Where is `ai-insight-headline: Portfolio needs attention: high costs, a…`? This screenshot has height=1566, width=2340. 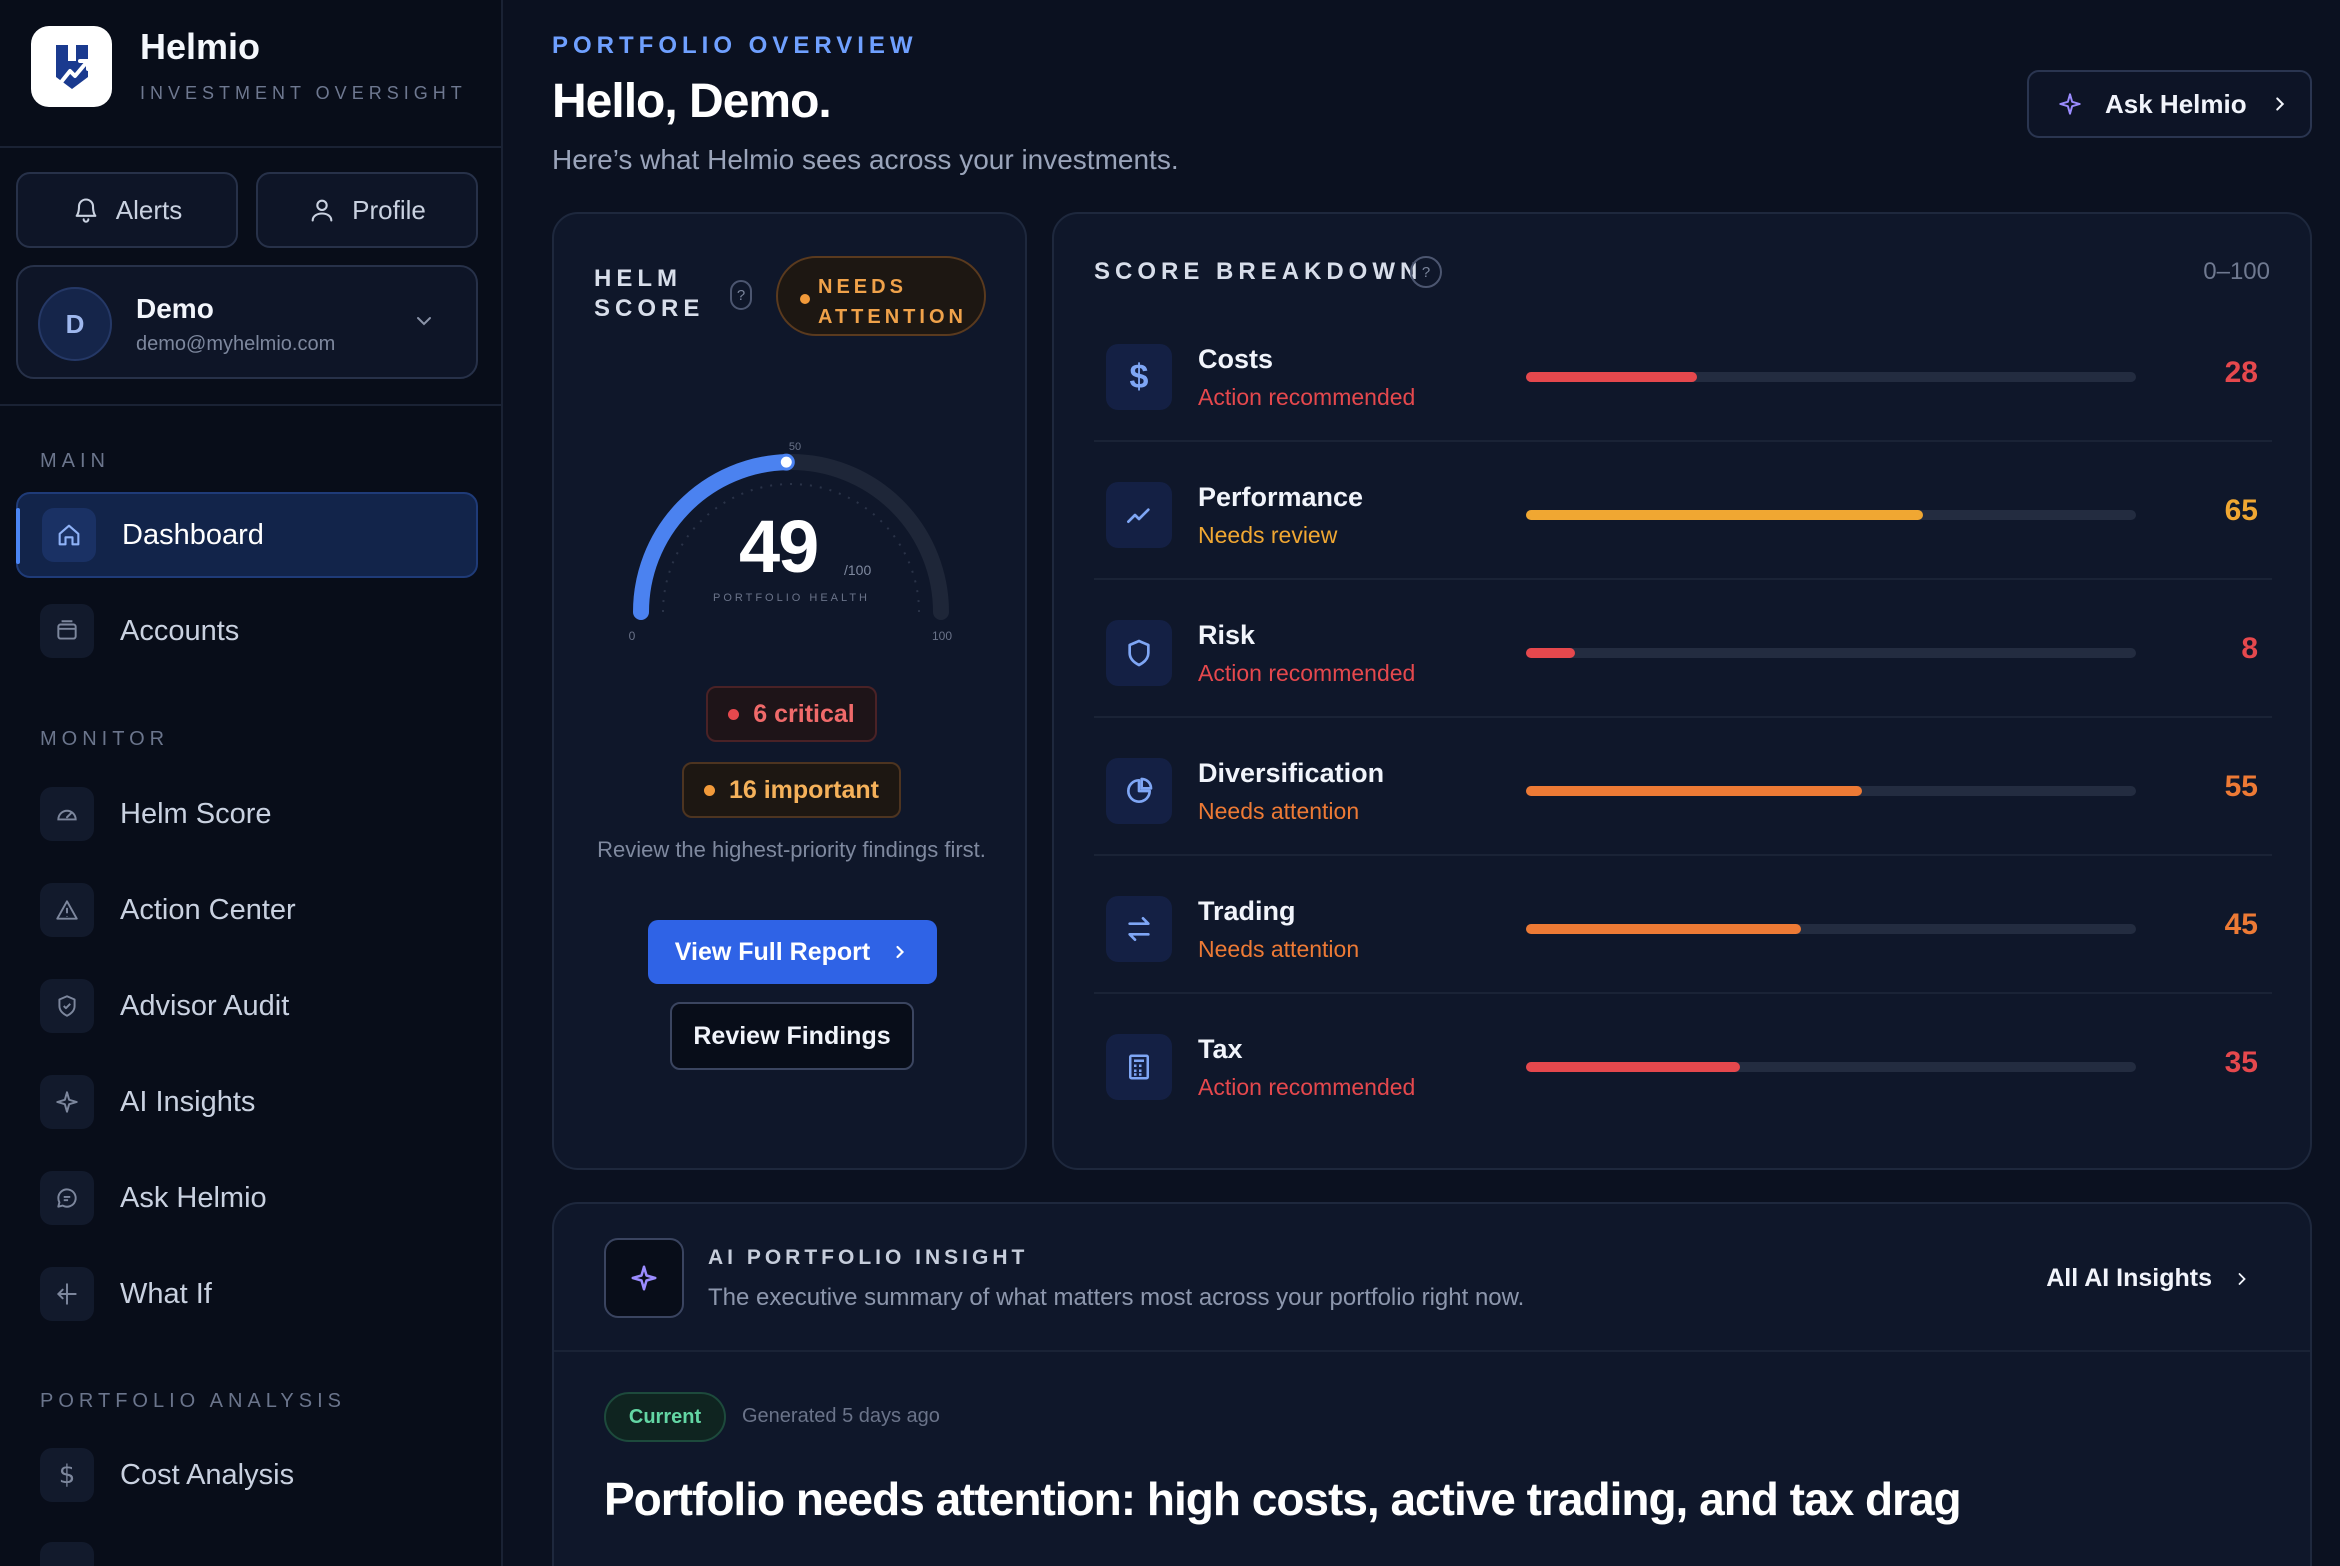
ai-insight-headline: Portfolio needs attention: high costs, a… is located at coordinates (1283, 1499).